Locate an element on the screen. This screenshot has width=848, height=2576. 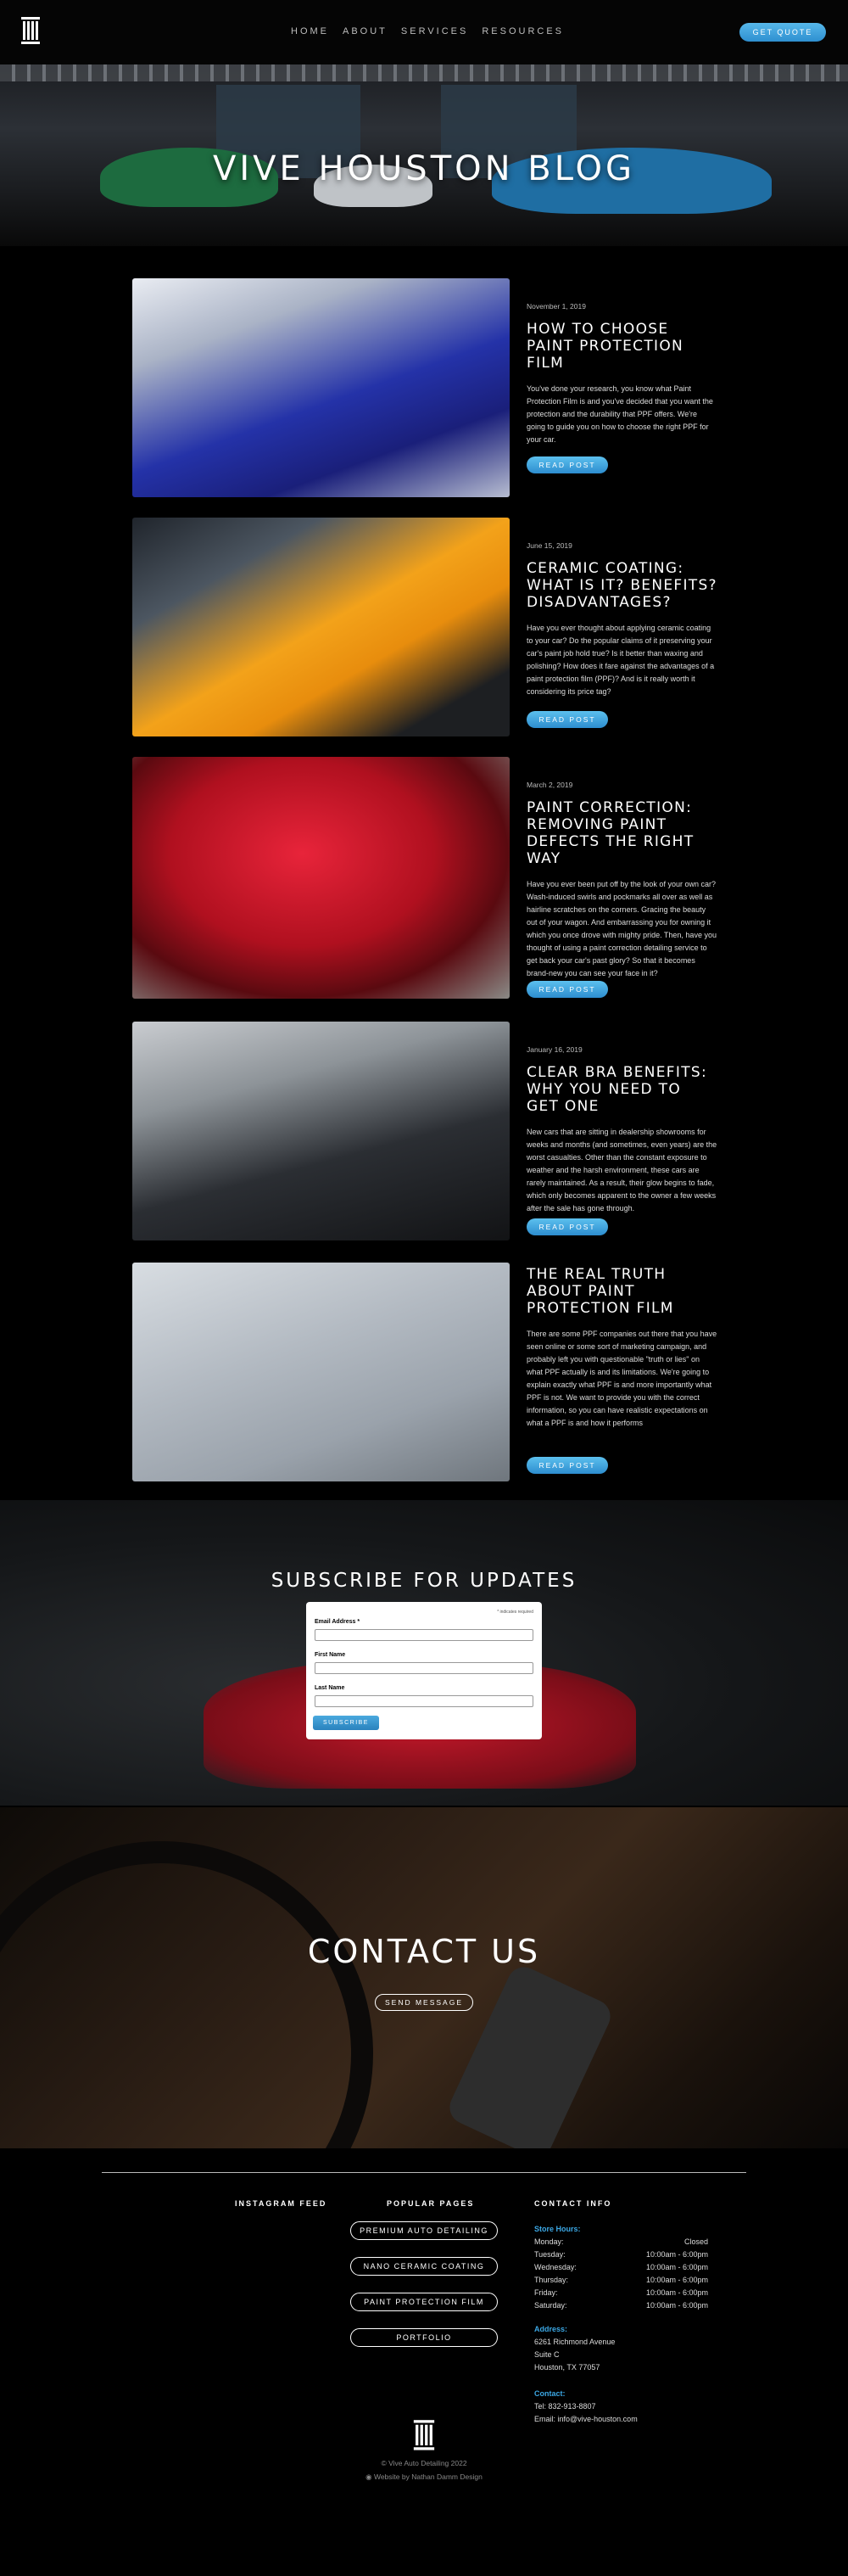
address-line: Houston, TX 77057 is located at coordinates (567, 2368).